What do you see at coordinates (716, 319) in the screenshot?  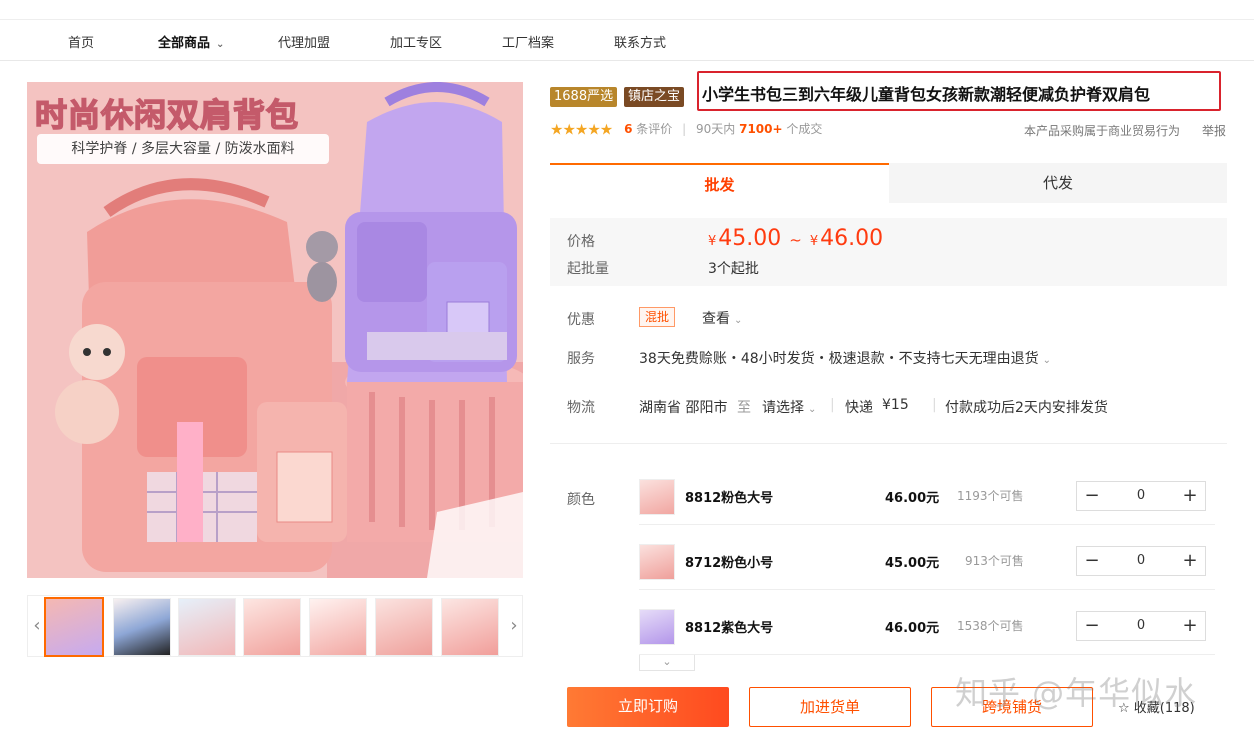 I see `promo-view-label: 查看` at bounding box center [716, 319].